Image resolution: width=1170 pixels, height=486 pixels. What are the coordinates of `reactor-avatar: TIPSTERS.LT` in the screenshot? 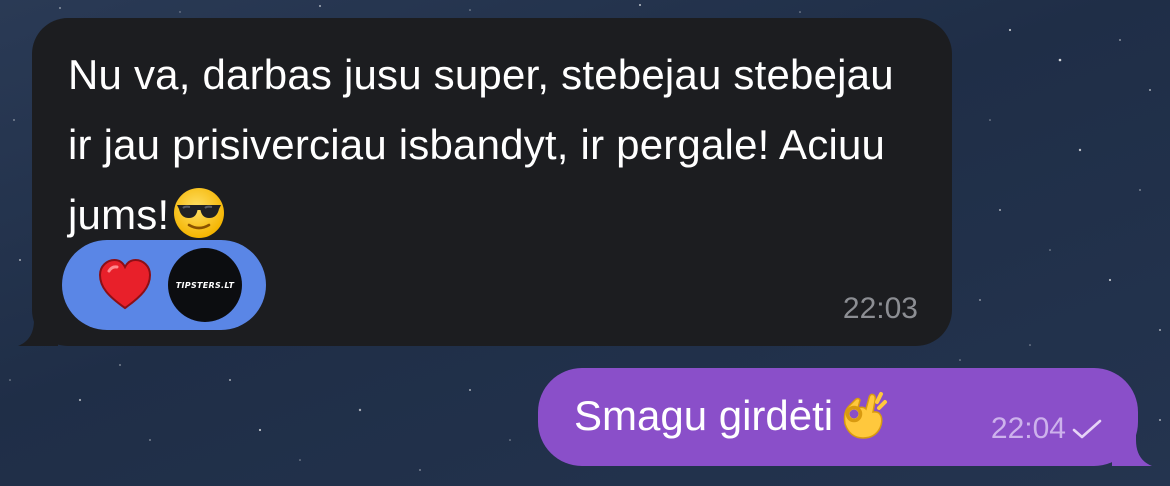 It's located at (205, 285).